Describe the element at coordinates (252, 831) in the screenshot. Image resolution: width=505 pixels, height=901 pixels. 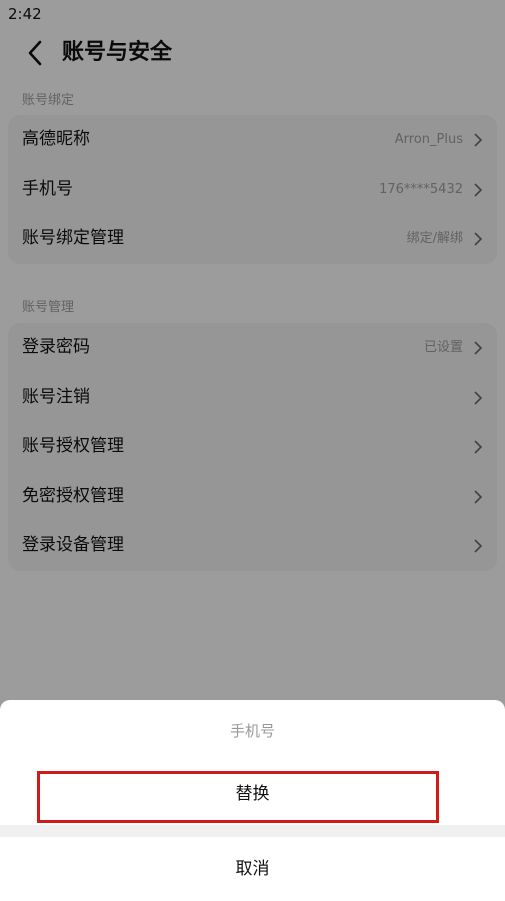
I see `sheet-divider` at that location.